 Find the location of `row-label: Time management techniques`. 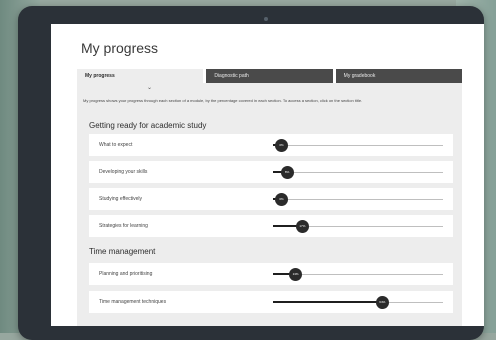

row-label: Time management techniques is located at coordinates (132, 302).